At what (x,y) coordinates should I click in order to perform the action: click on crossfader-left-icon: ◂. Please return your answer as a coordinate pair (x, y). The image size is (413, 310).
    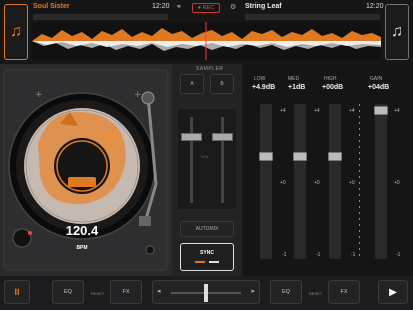
    Looking at the image, I should click on (159, 291).